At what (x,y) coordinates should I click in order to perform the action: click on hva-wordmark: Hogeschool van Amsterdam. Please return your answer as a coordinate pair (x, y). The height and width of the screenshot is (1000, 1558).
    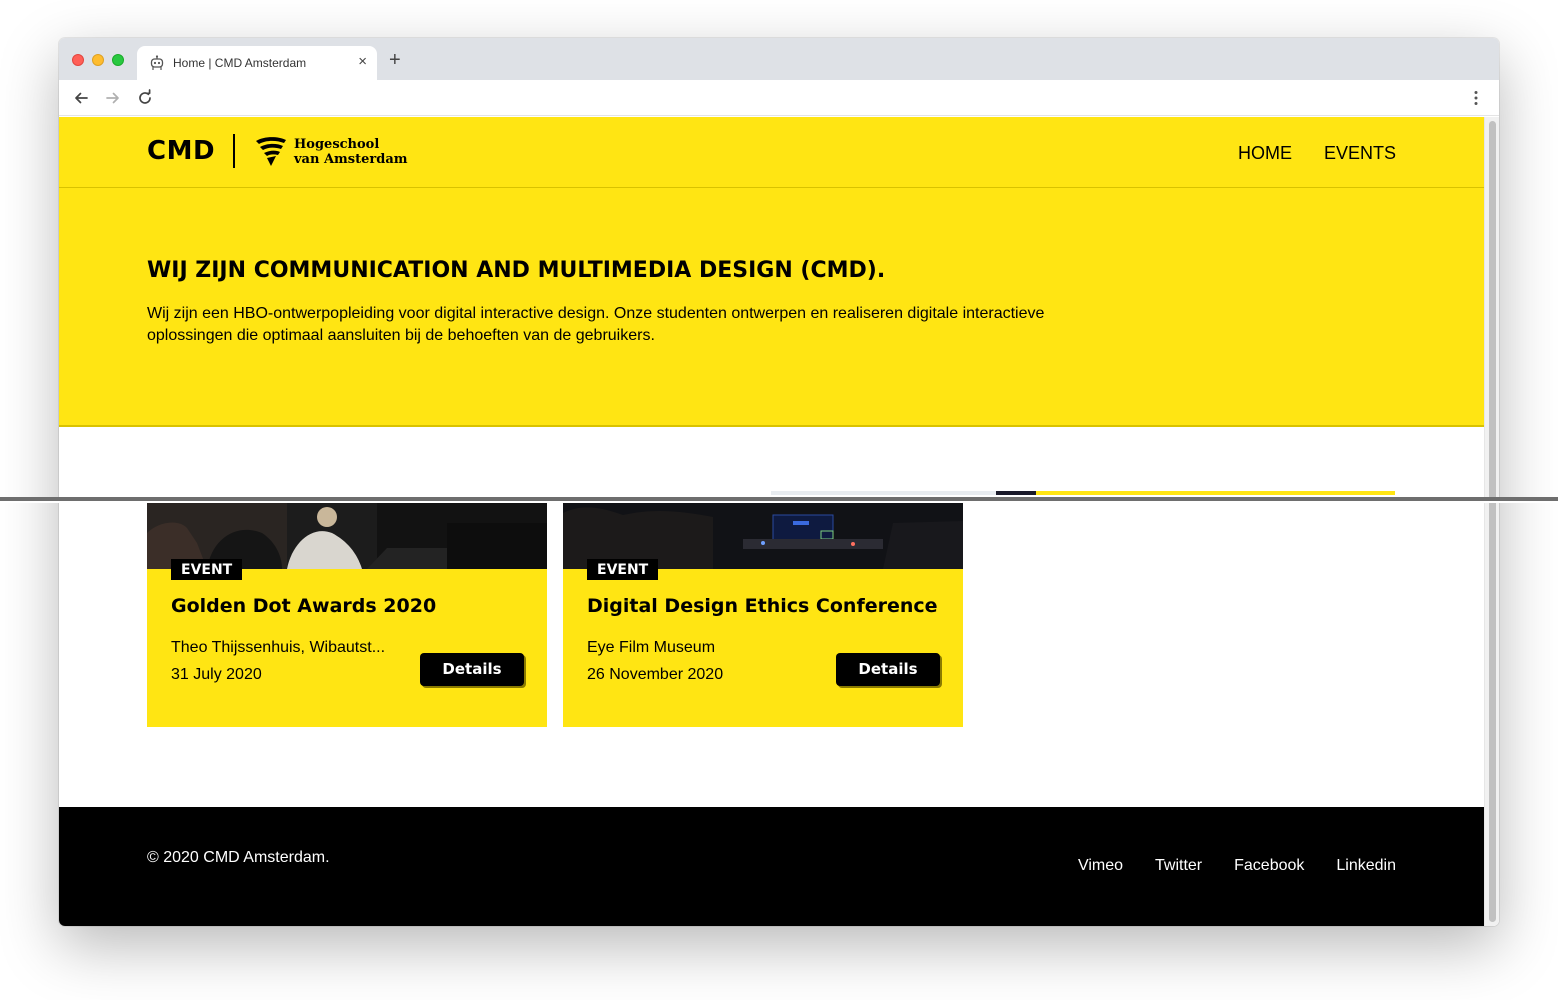
    Looking at the image, I should click on (351, 152).